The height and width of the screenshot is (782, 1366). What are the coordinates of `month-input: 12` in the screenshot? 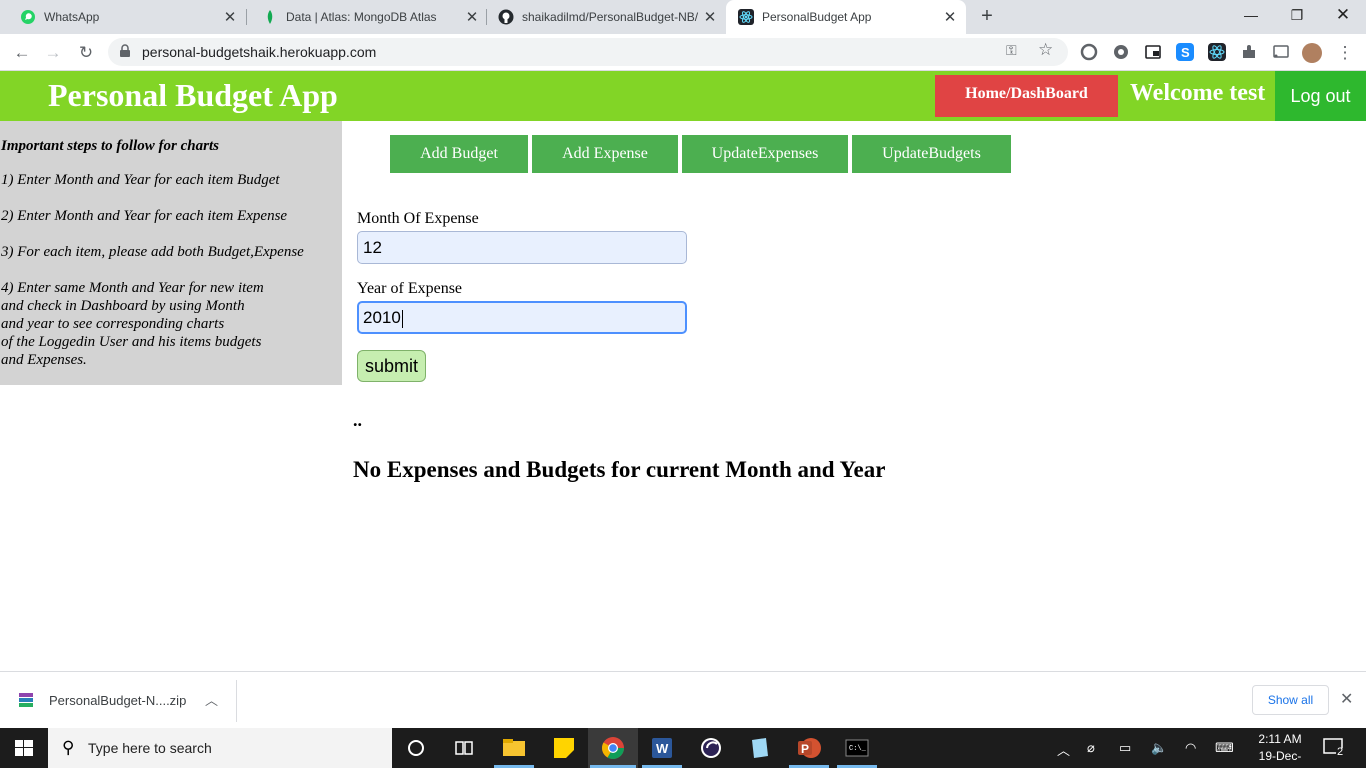 It's located at (522, 247).